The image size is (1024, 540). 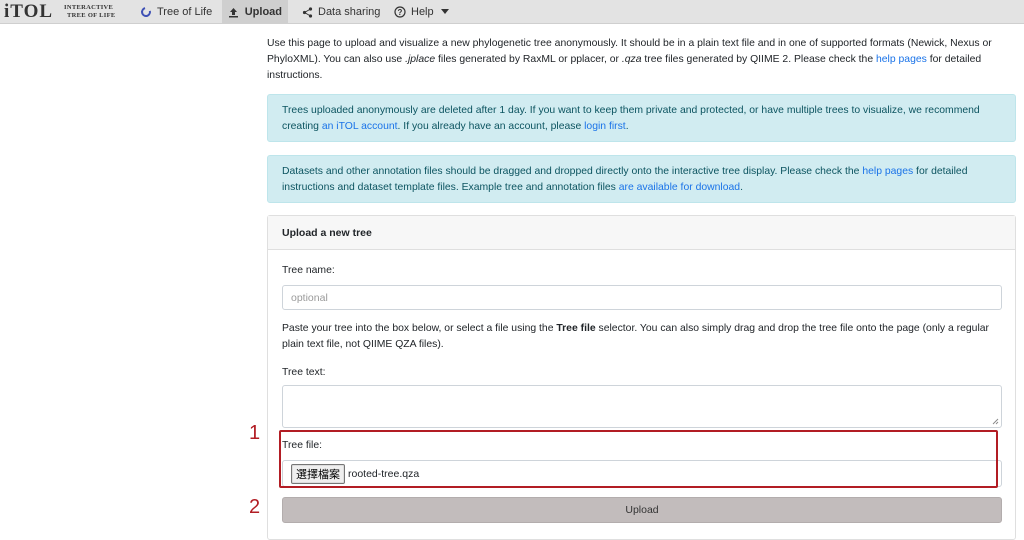 I want to click on tree-file-highlight-box, so click(x=638, y=459).